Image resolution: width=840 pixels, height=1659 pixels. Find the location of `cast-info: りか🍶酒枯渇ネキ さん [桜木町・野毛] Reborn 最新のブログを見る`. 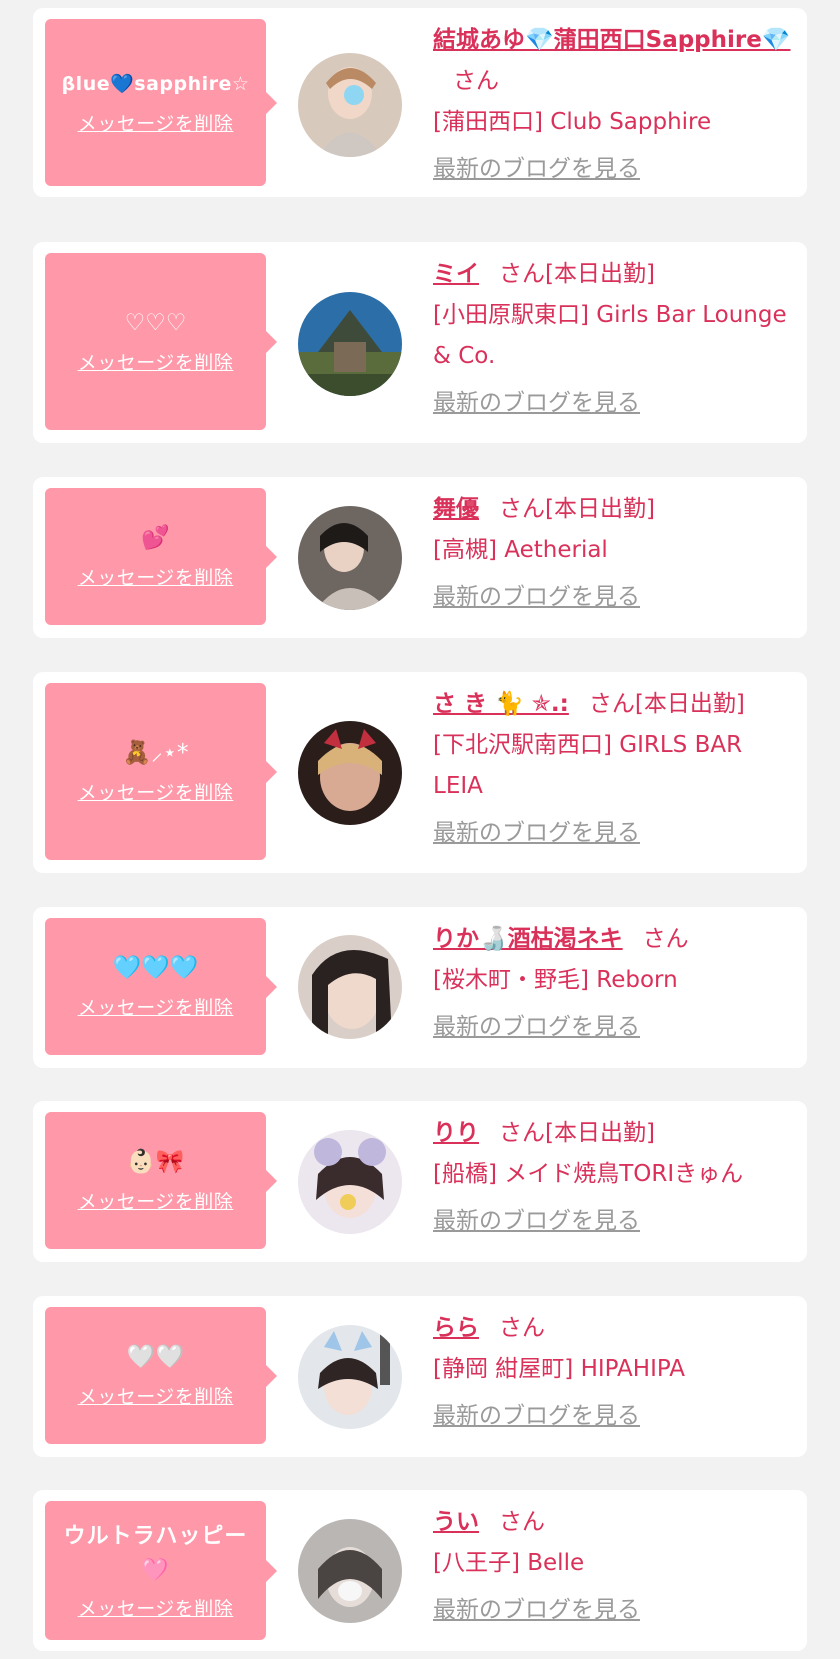

cast-info: りか🍶酒枯渇ネキ さん [桜木町・野毛] Reborn 最新のブログを見る is located at coordinates (614, 983).